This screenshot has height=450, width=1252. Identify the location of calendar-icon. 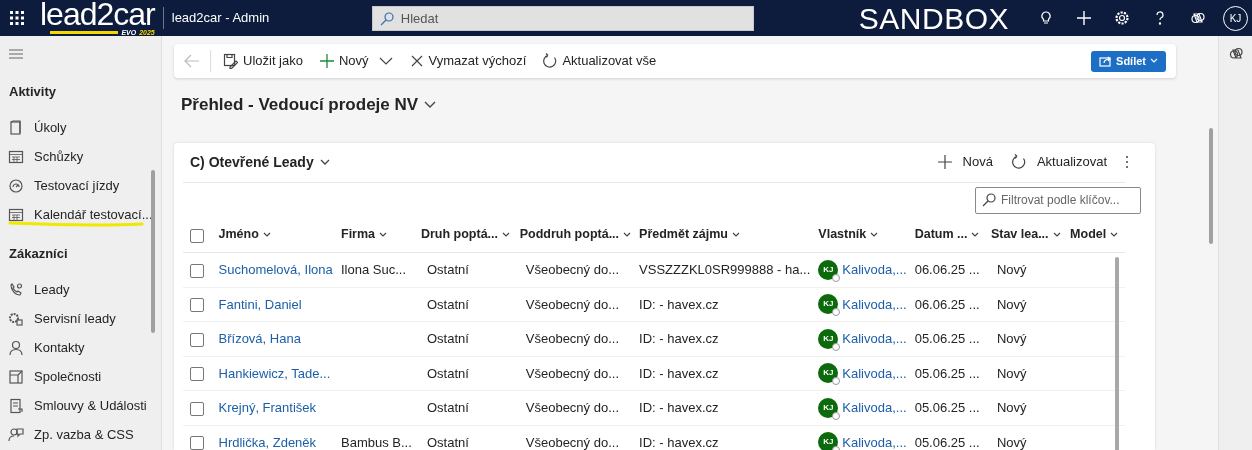
(16, 157).